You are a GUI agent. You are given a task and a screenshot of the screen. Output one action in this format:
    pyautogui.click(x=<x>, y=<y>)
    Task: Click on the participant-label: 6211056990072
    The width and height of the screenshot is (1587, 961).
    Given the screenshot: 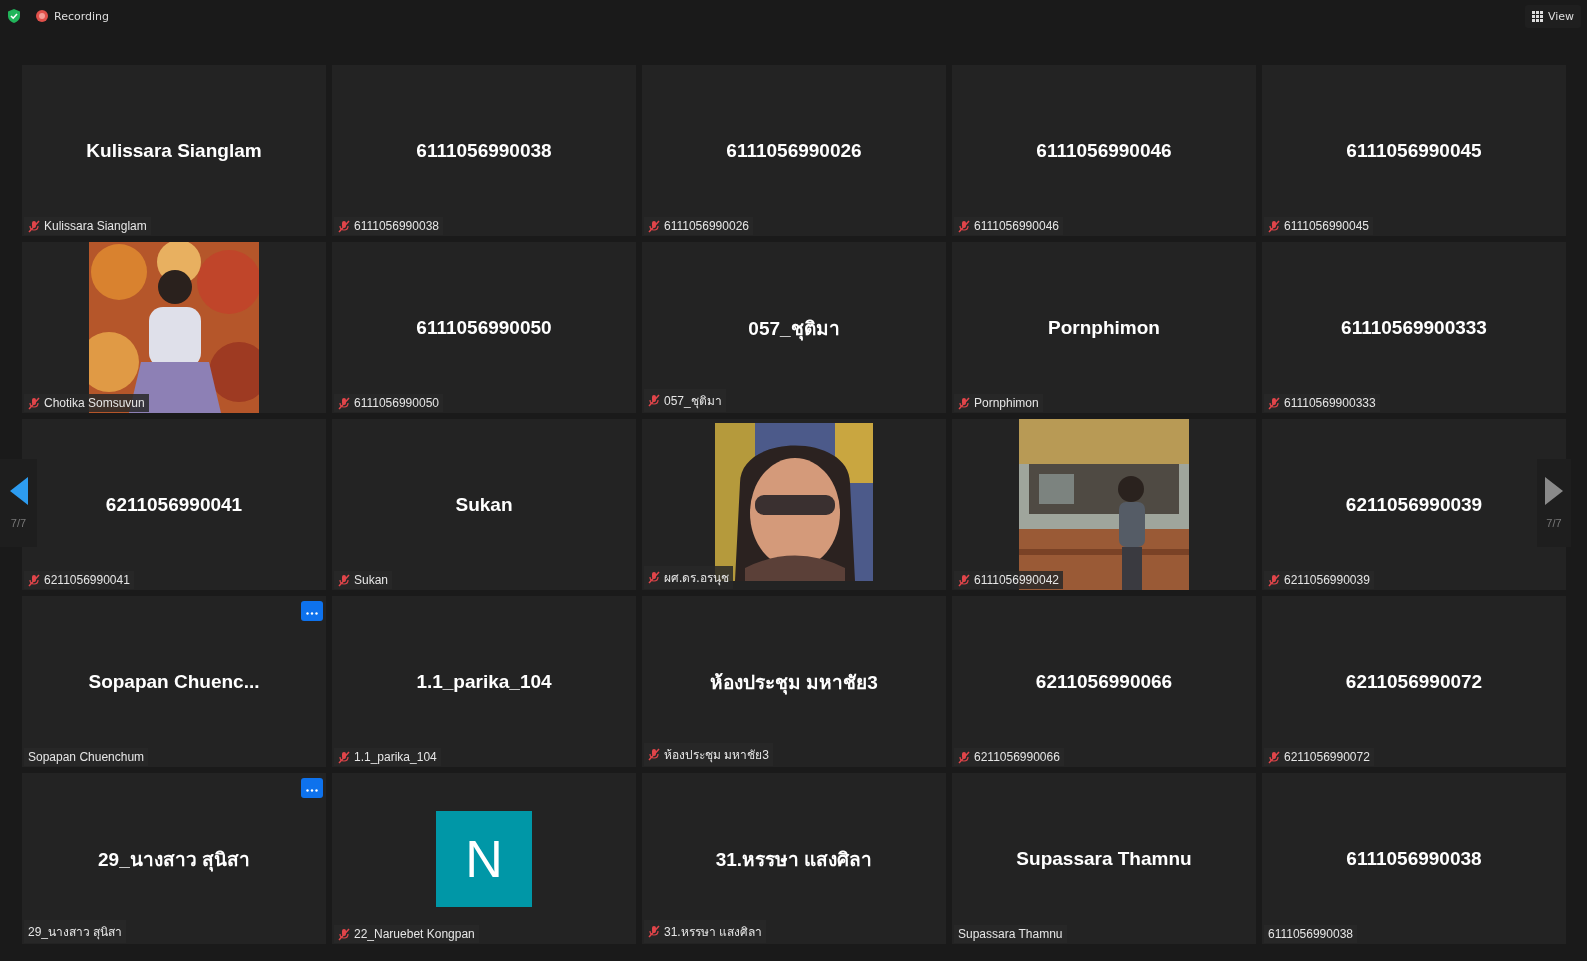 What is the action you would take?
    pyautogui.click(x=1327, y=757)
    